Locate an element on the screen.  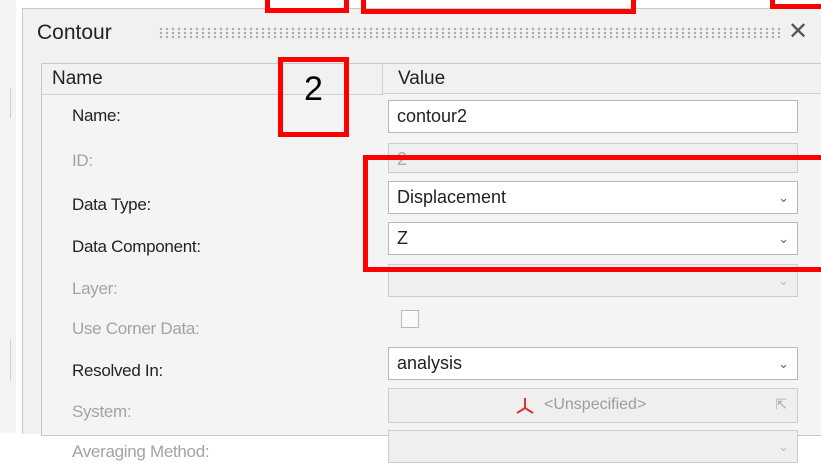
panel-header: Contour ✕ is located at coordinates (422, 32).